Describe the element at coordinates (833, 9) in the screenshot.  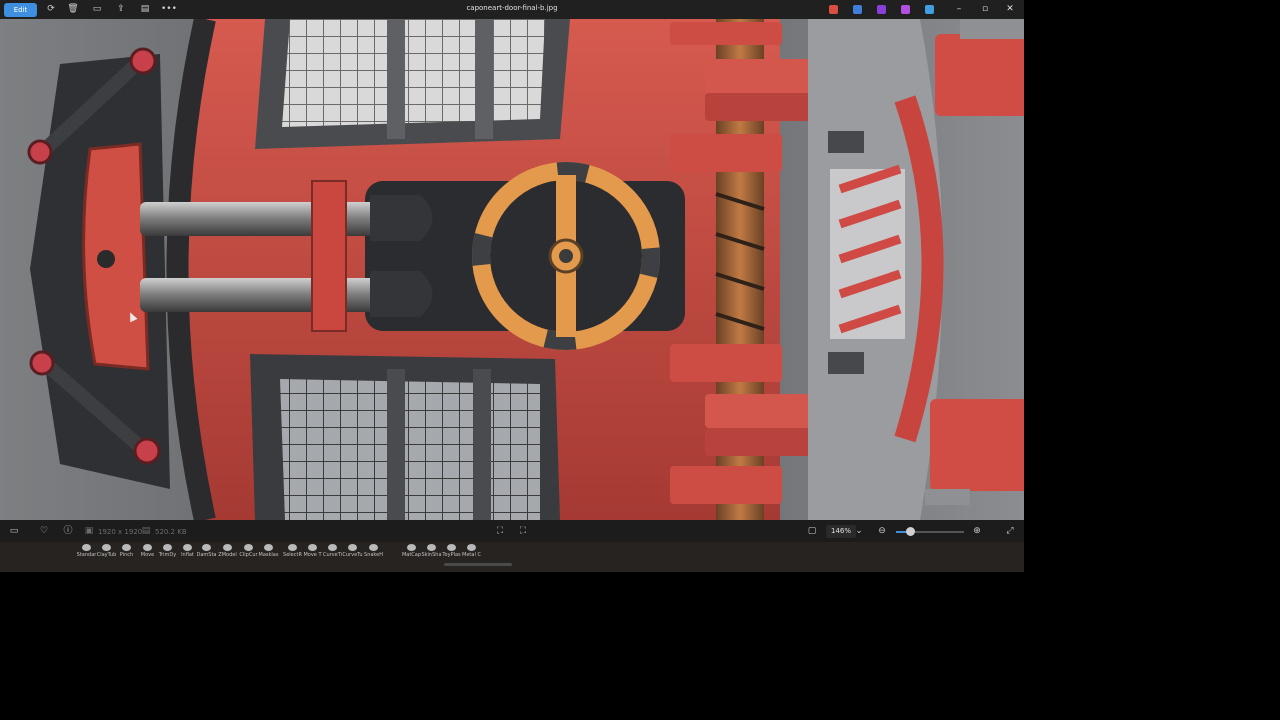
I see `tray-chrome-icon` at that location.